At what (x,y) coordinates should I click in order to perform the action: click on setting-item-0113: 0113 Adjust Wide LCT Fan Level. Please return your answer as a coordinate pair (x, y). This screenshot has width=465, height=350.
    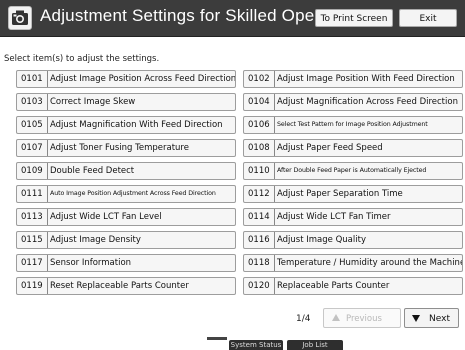
    Looking at the image, I should click on (126, 217).